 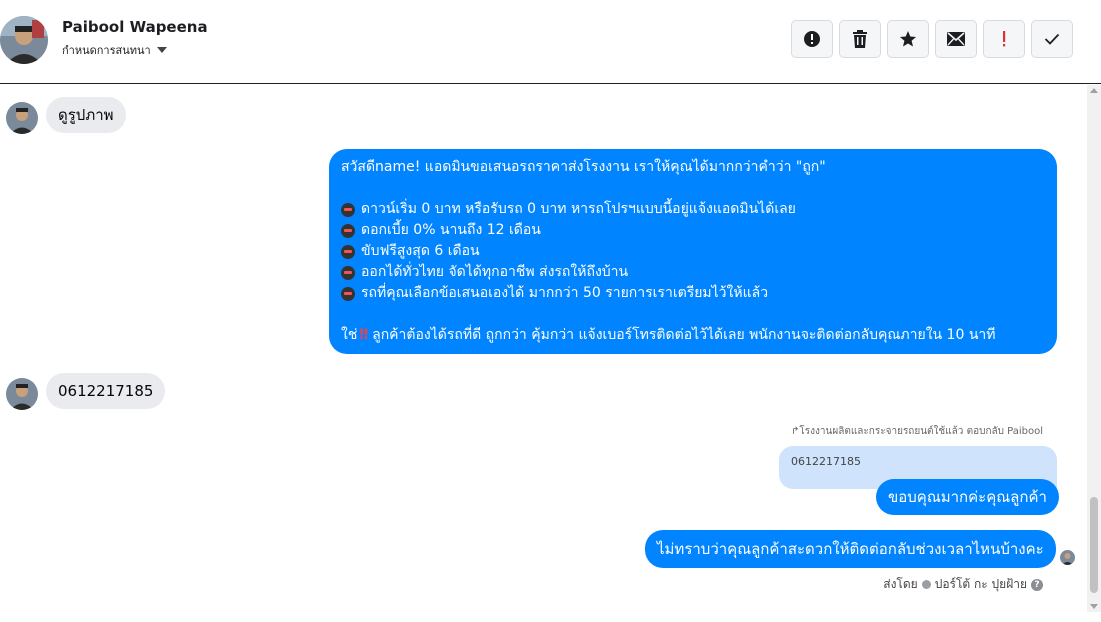 I want to click on sent-by-label: ส่งโดย, so click(x=900, y=584).